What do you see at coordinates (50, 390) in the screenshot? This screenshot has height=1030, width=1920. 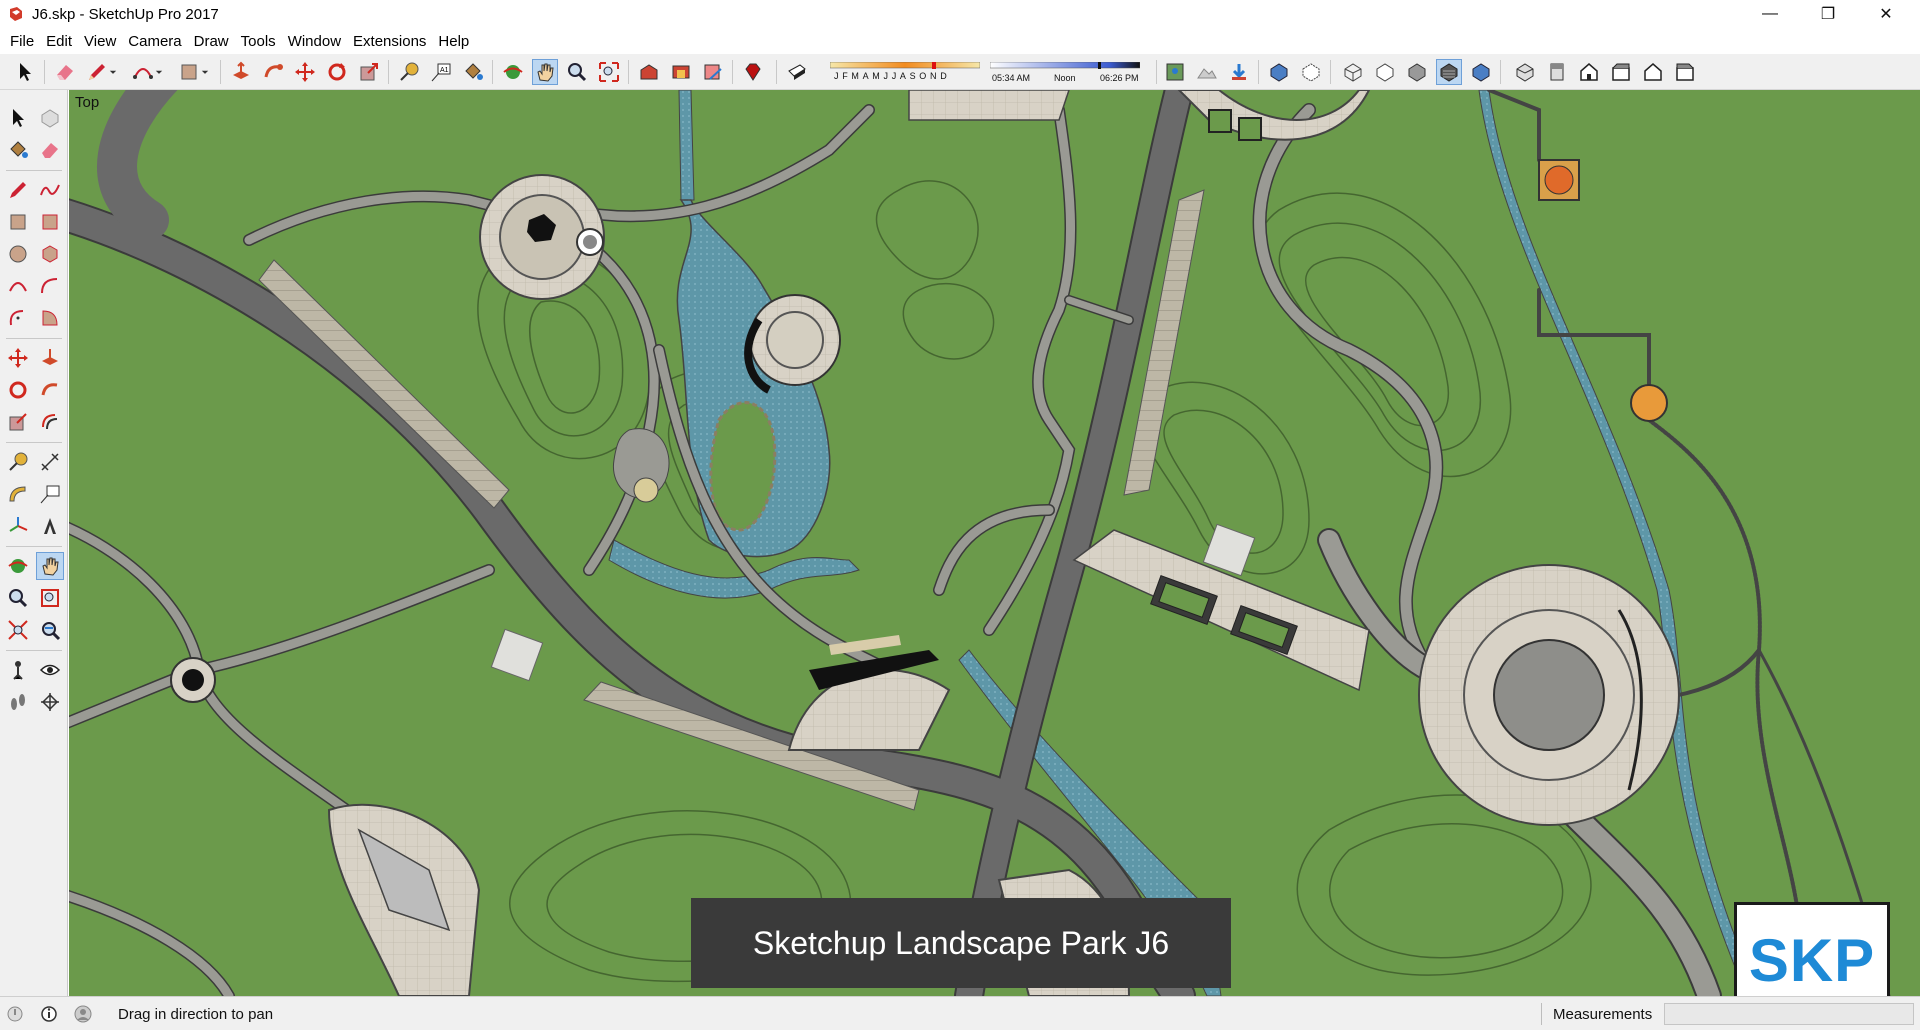 I see `follow-me-tool` at bounding box center [50, 390].